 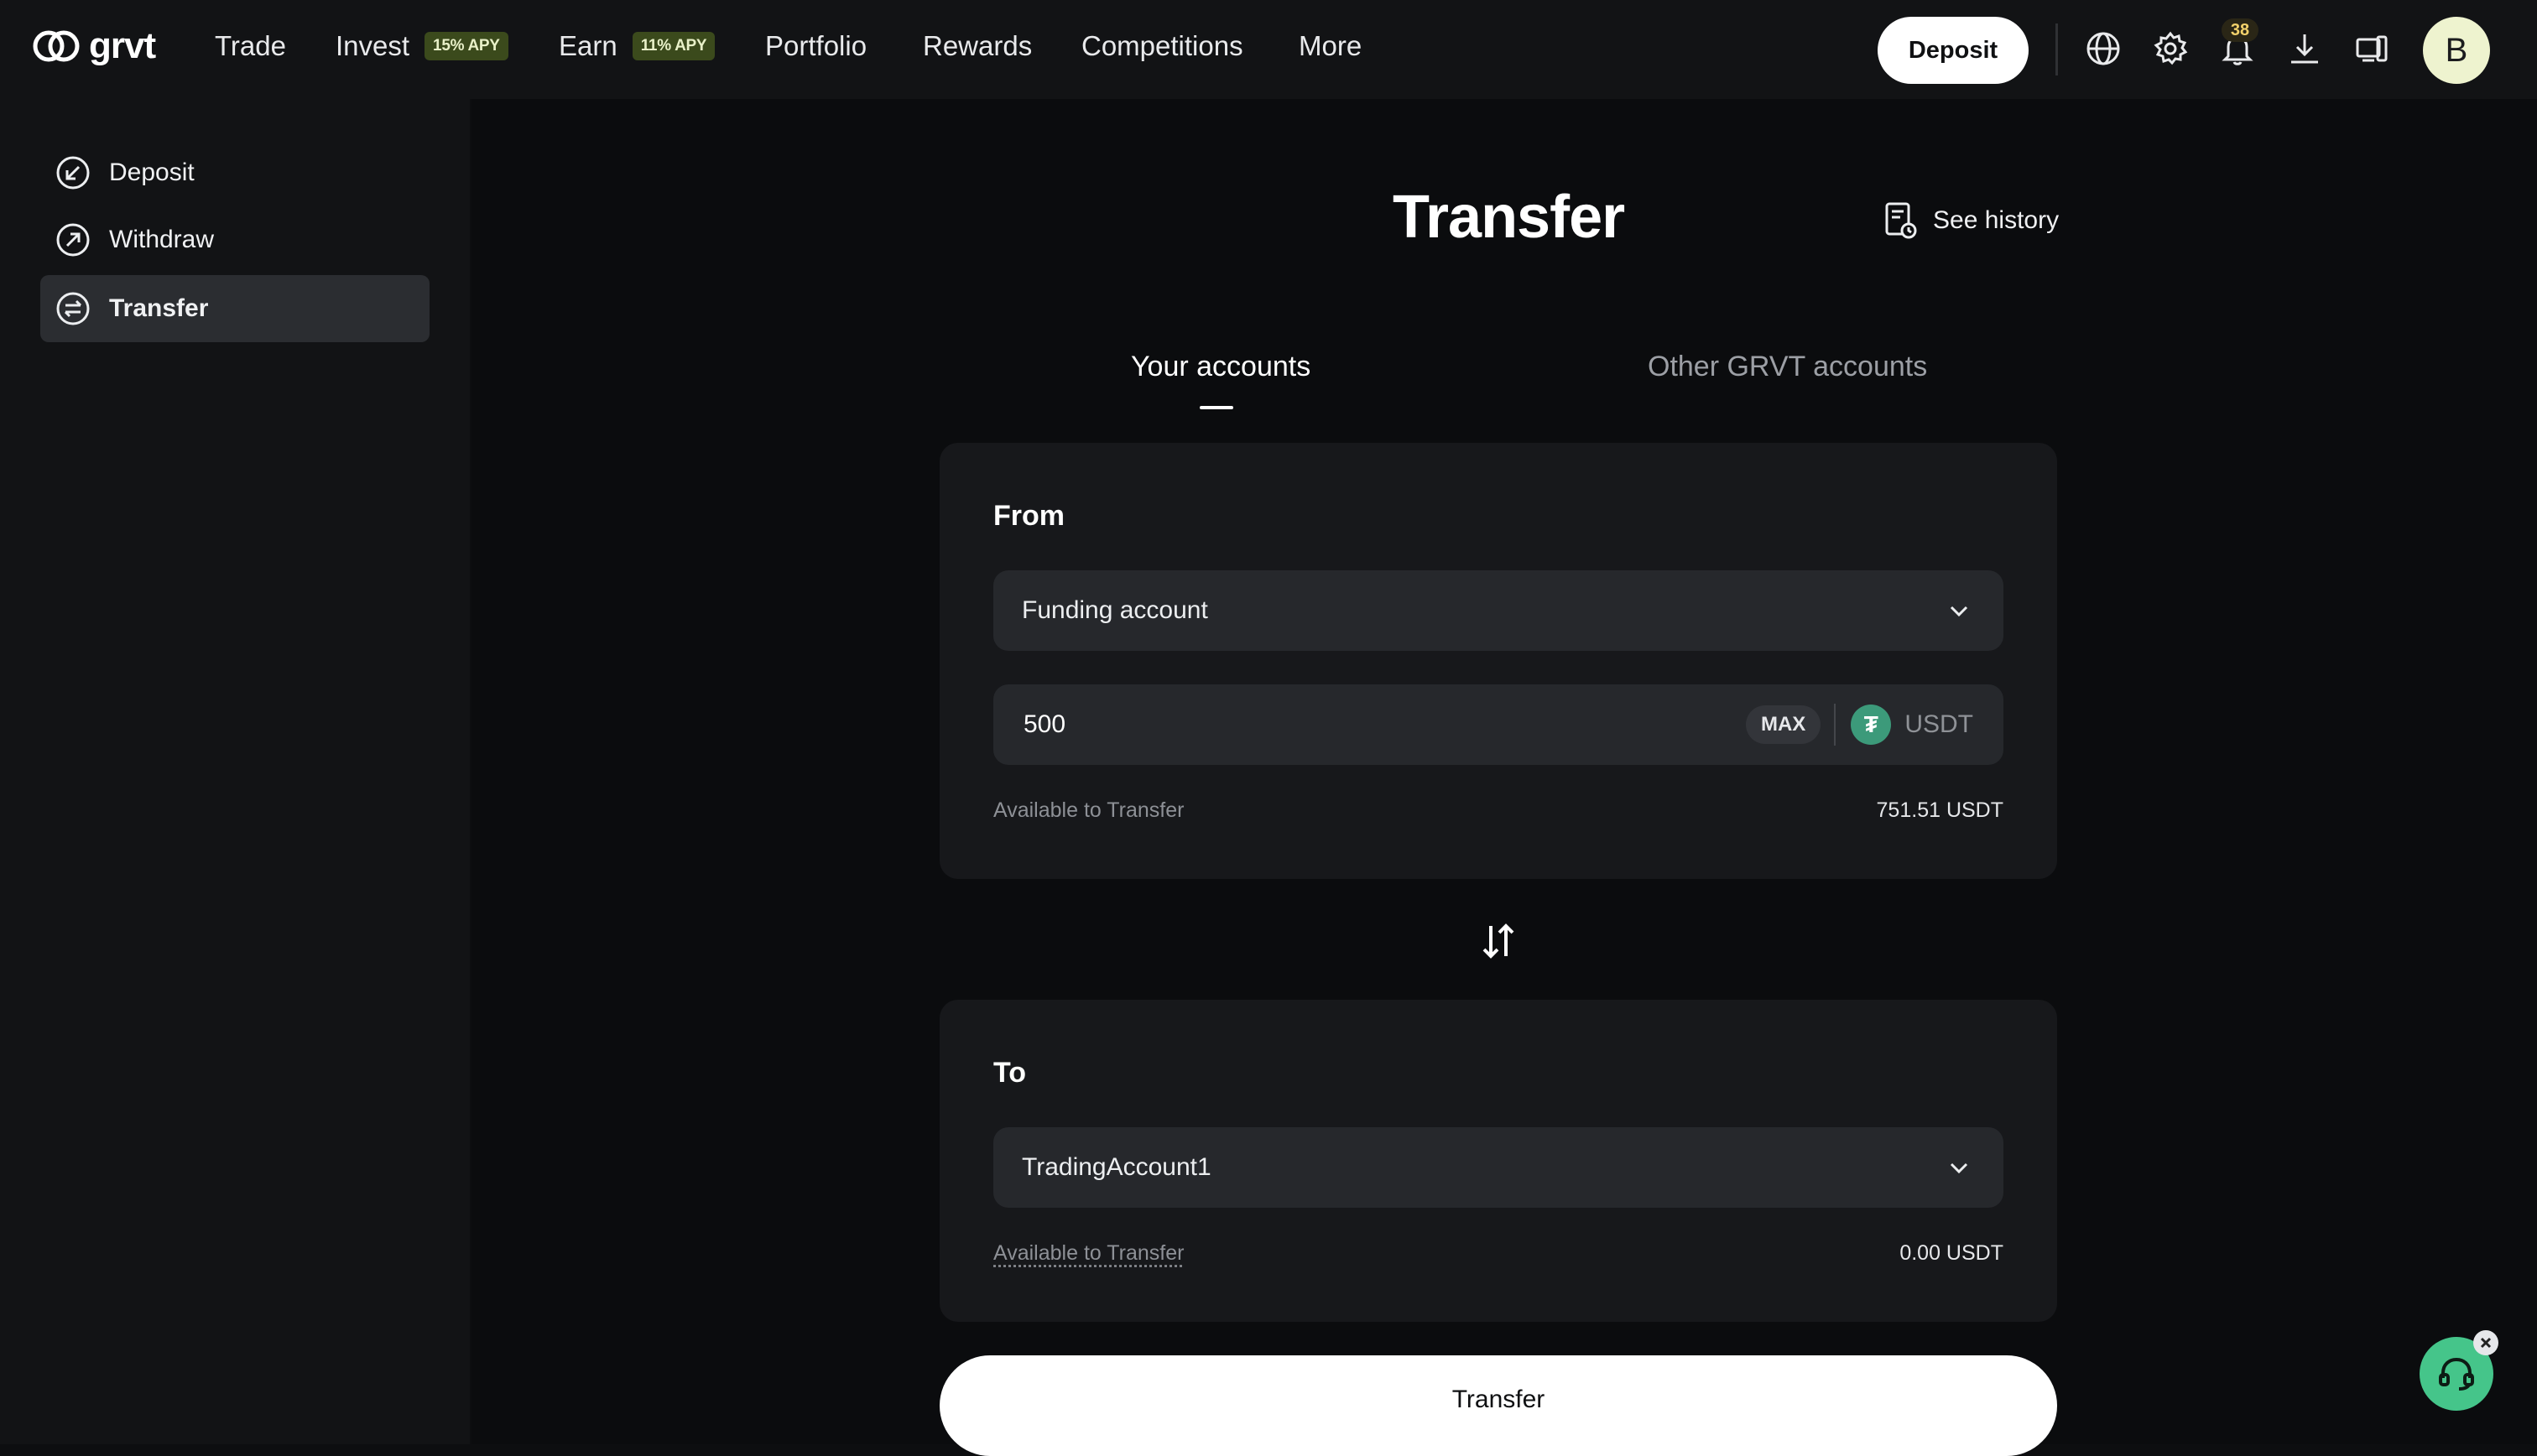 I want to click on nav-rewards-label: Rewards, so click(x=978, y=45).